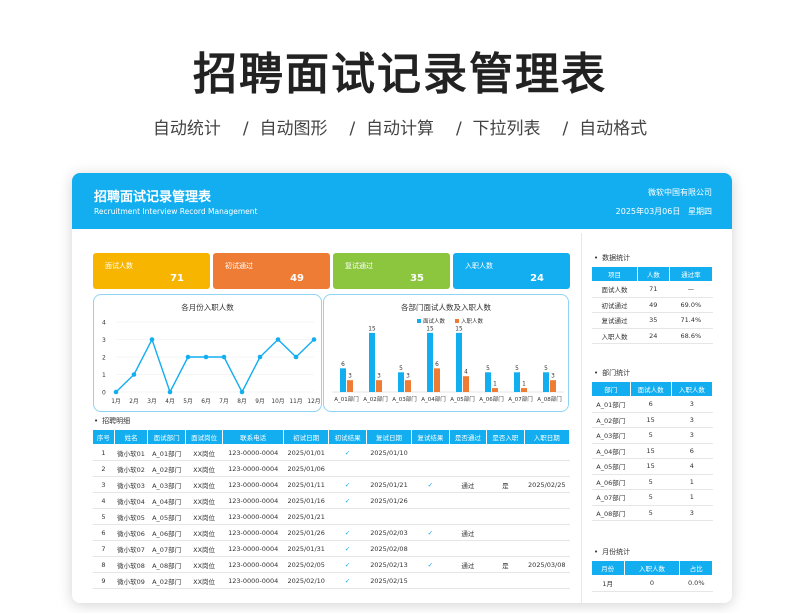 This screenshot has width=800, height=613. Describe the element at coordinates (691, 289) in the screenshot. I see `table-cell: —` at that location.